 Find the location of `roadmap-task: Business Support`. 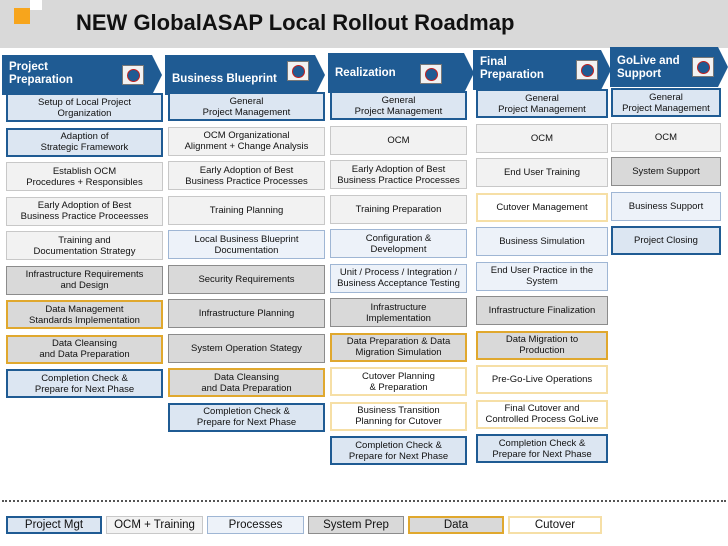

roadmap-task: Business Support is located at coordinates (666, 206).